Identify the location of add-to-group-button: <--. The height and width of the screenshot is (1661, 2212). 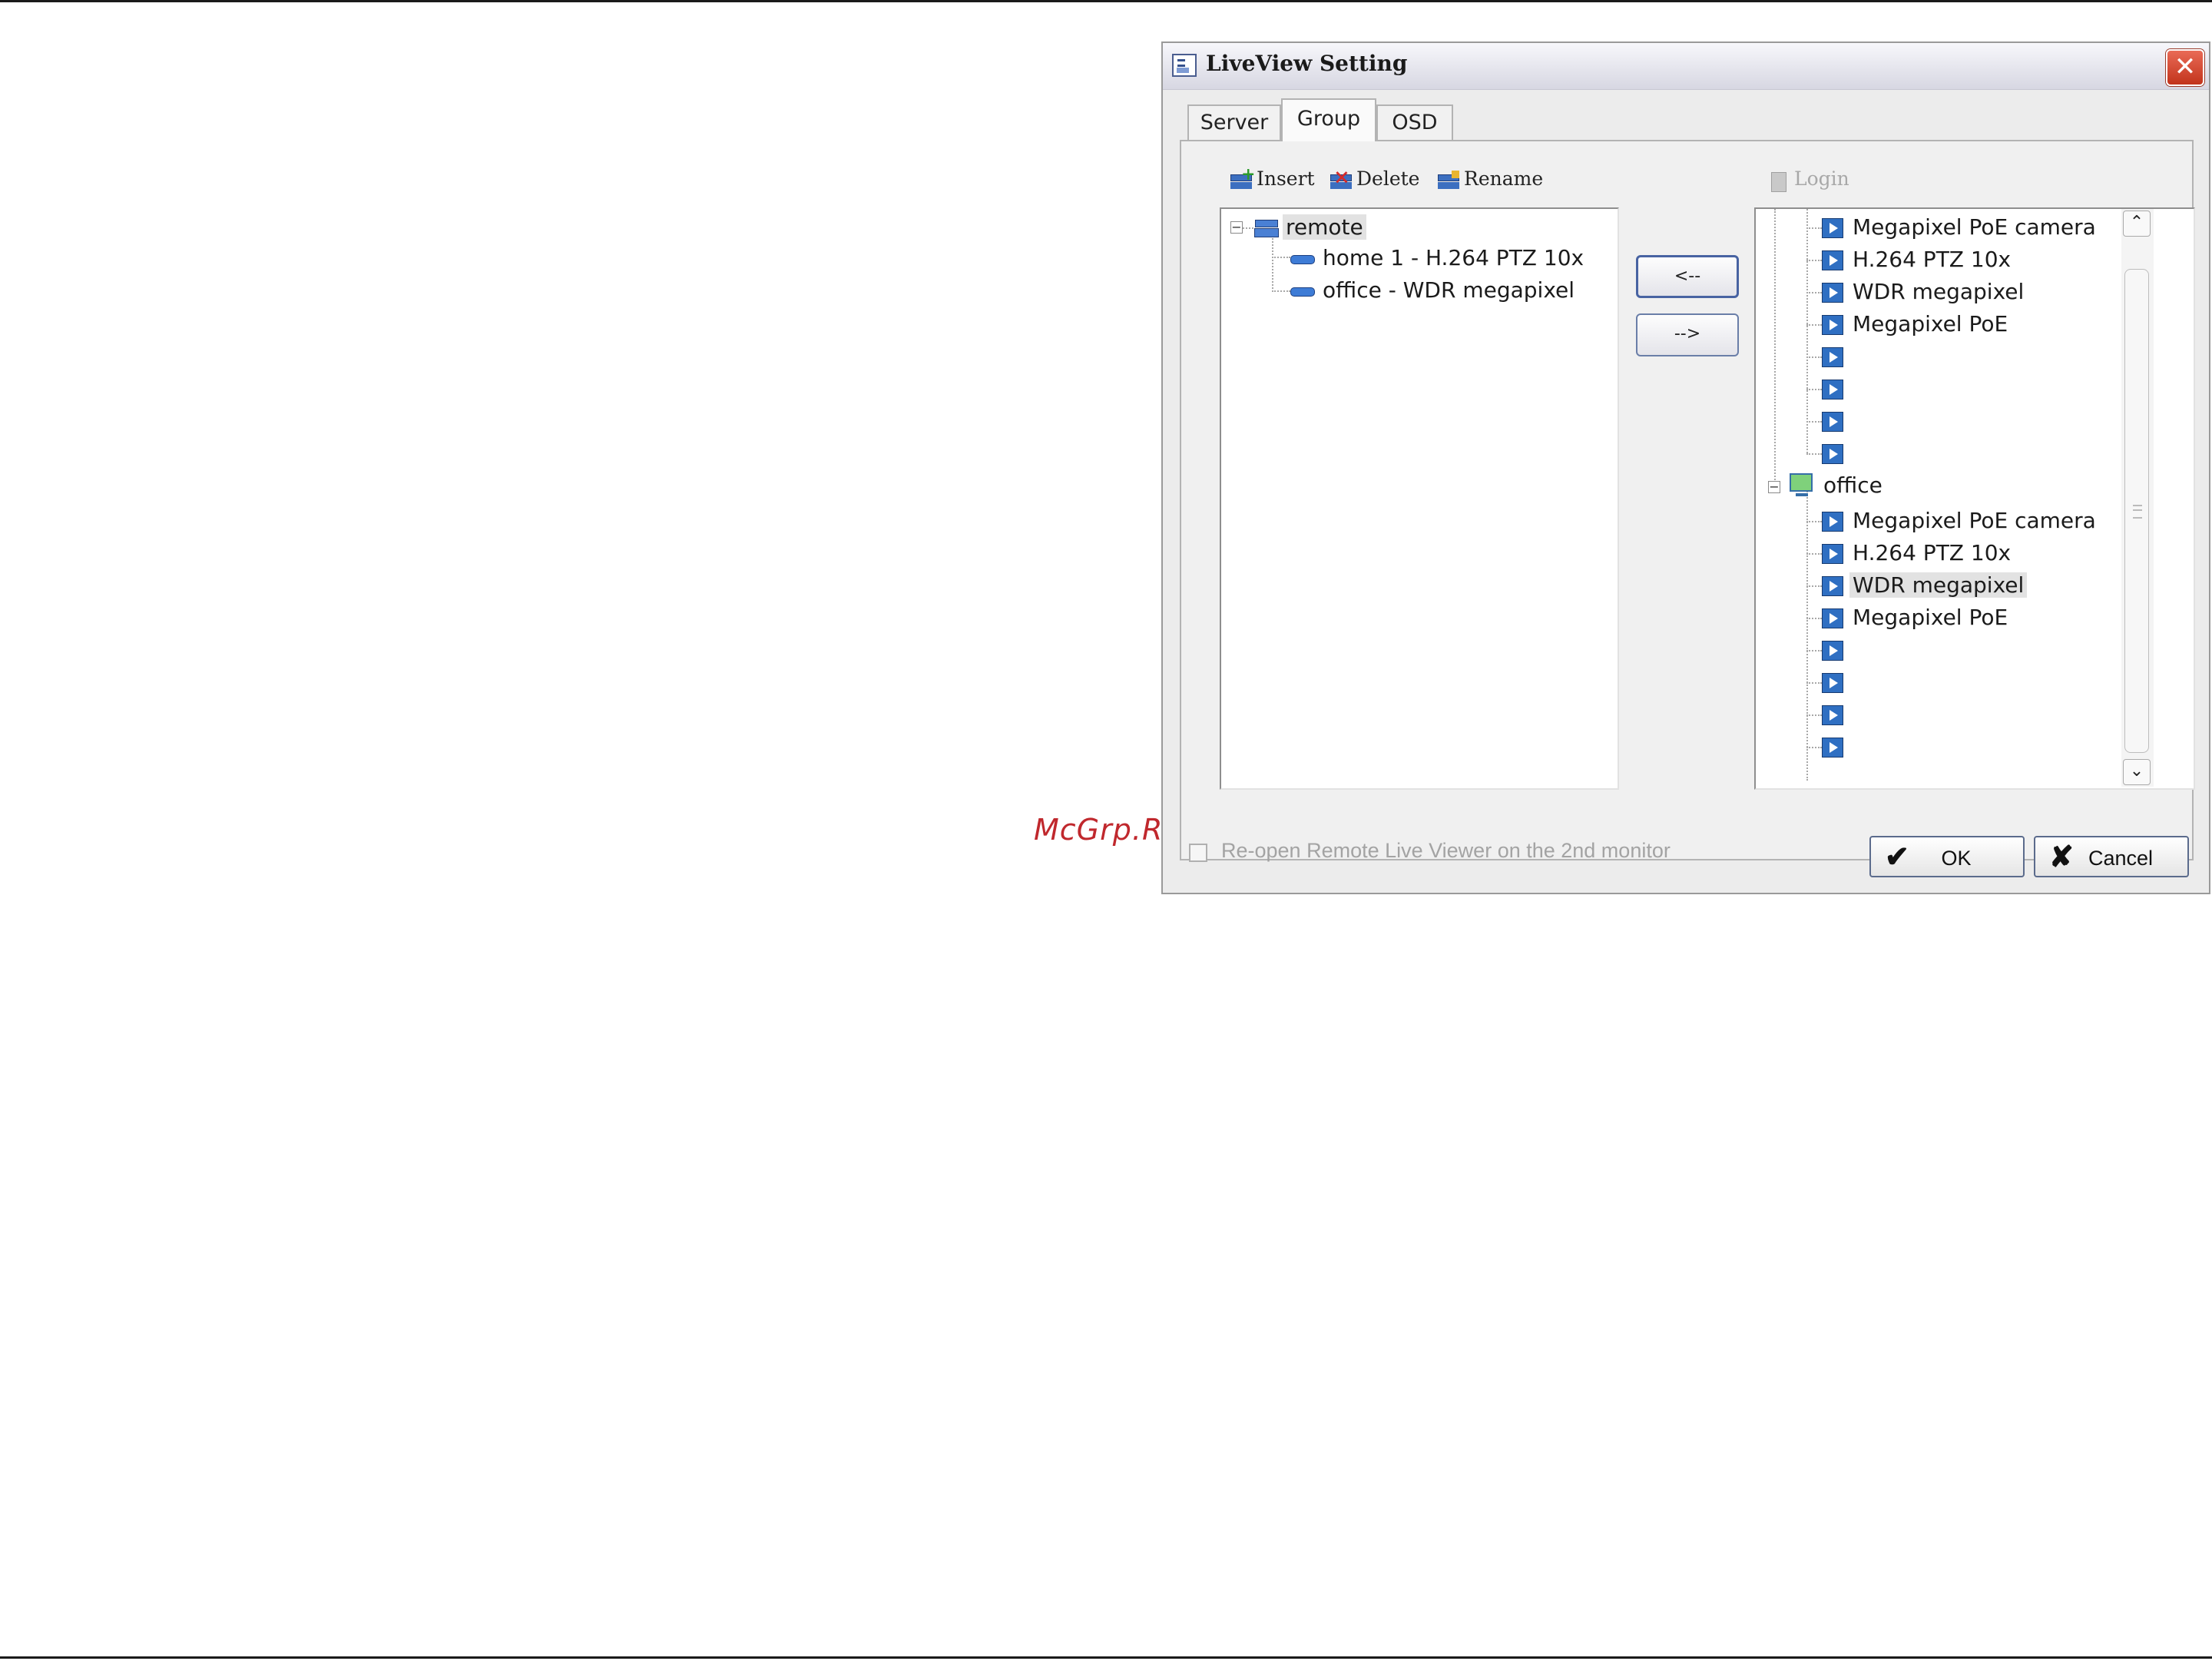
(1688, 276).